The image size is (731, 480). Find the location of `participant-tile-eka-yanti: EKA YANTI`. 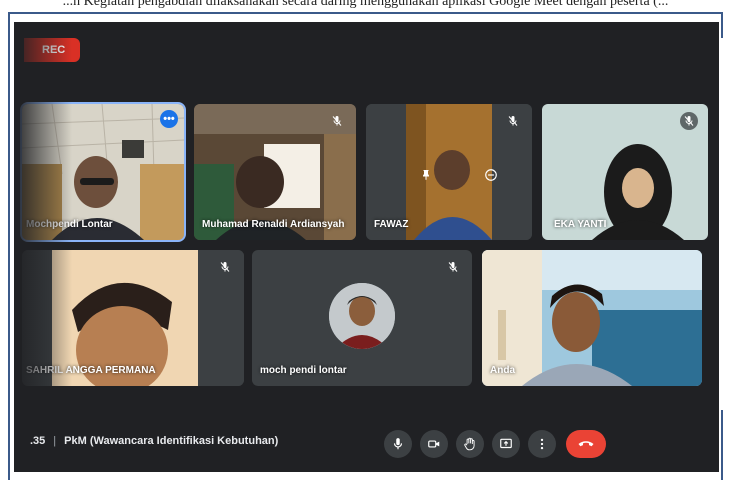

participant-tile-eka-yanti: EKA YANTI is located at coordinates (625, 172).